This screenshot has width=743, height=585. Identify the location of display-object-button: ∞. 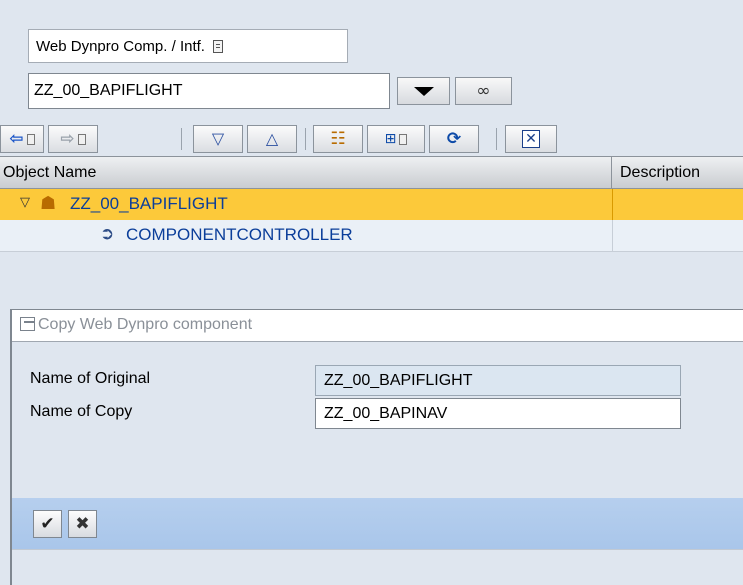
(483, 91).